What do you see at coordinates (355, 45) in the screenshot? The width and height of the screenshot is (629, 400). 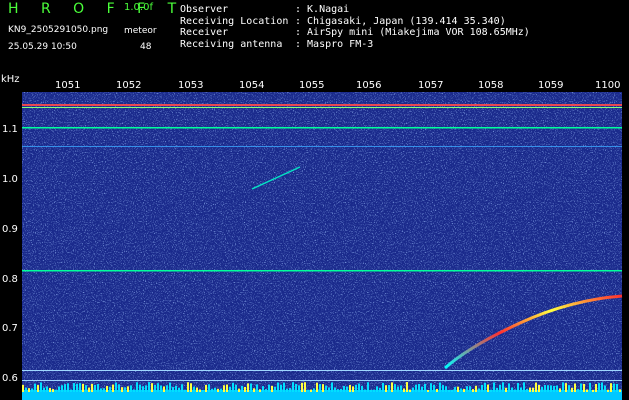 I see `info-row-antenna: Receiving antenna : Maspro FM-3` at bounding box center [355, 45].